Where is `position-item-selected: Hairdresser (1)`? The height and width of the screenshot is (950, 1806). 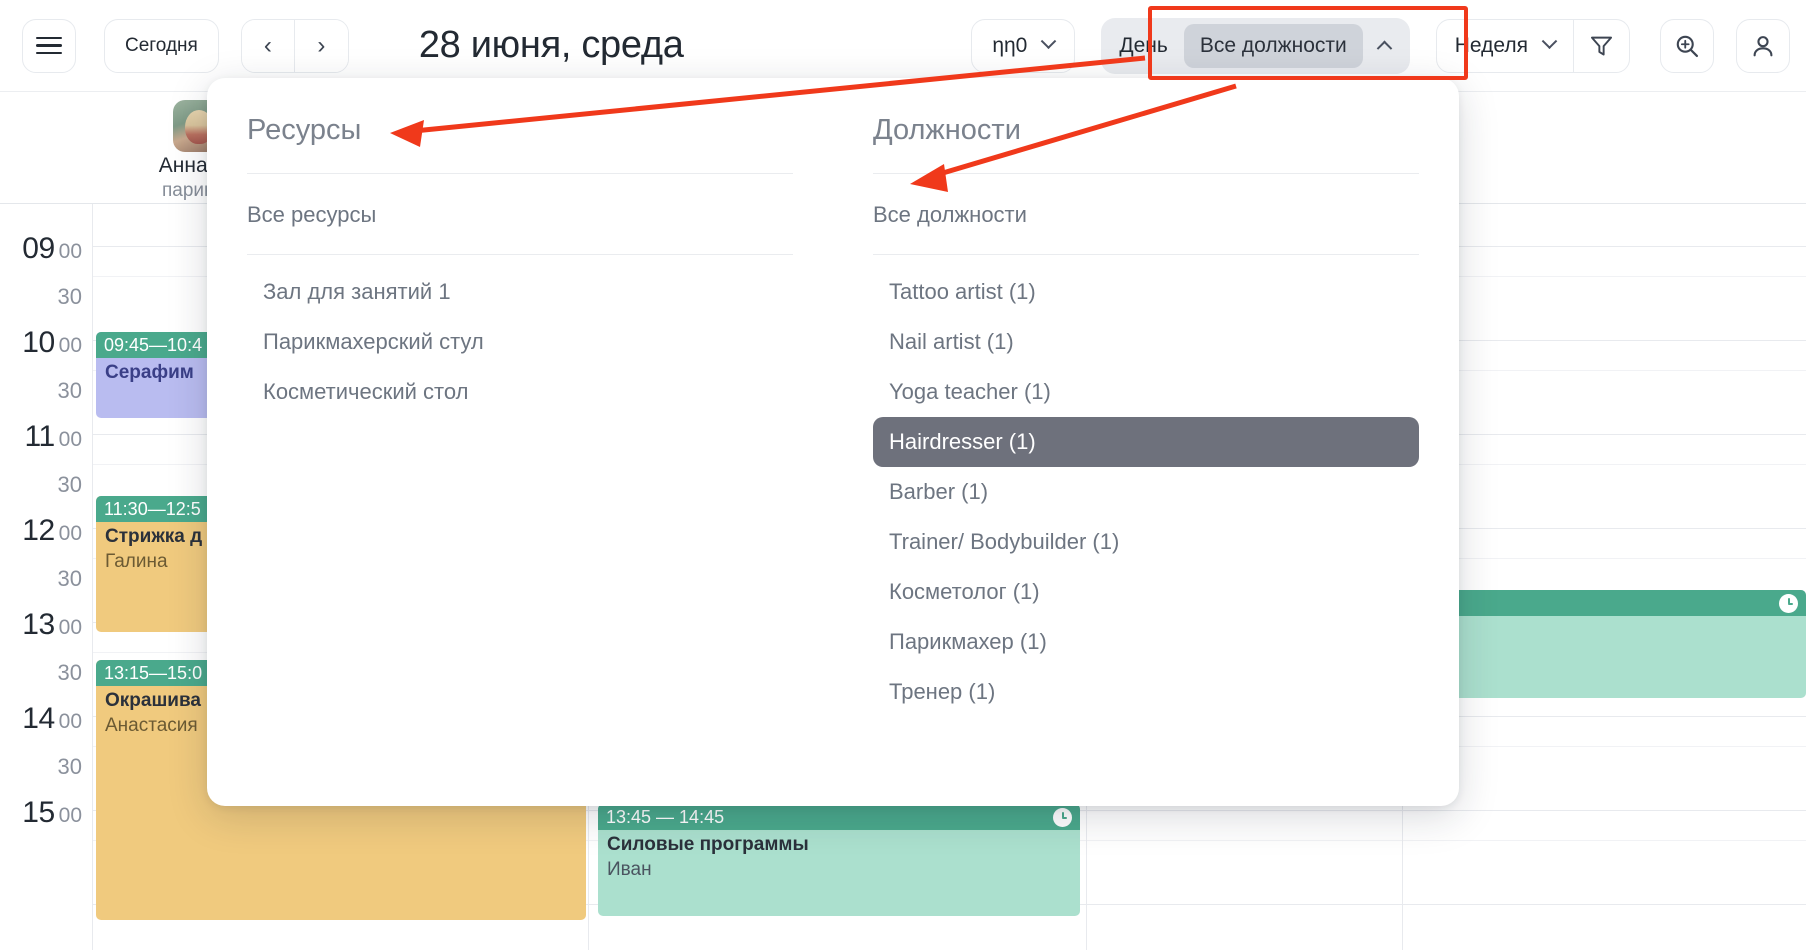
position-item-selected: Hairdresser (1) is located at coordinates (1146, 442).